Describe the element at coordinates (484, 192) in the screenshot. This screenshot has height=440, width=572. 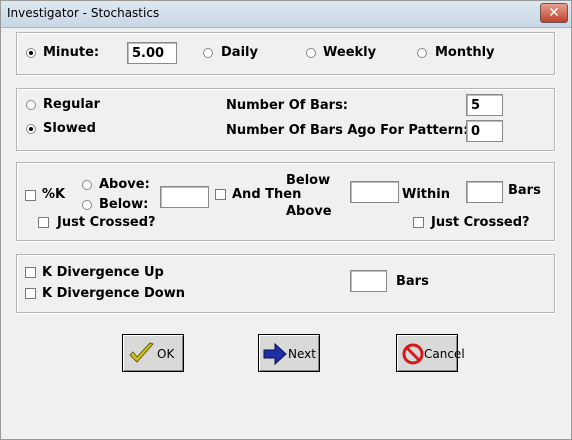
I see `within-bars-input` at that location.